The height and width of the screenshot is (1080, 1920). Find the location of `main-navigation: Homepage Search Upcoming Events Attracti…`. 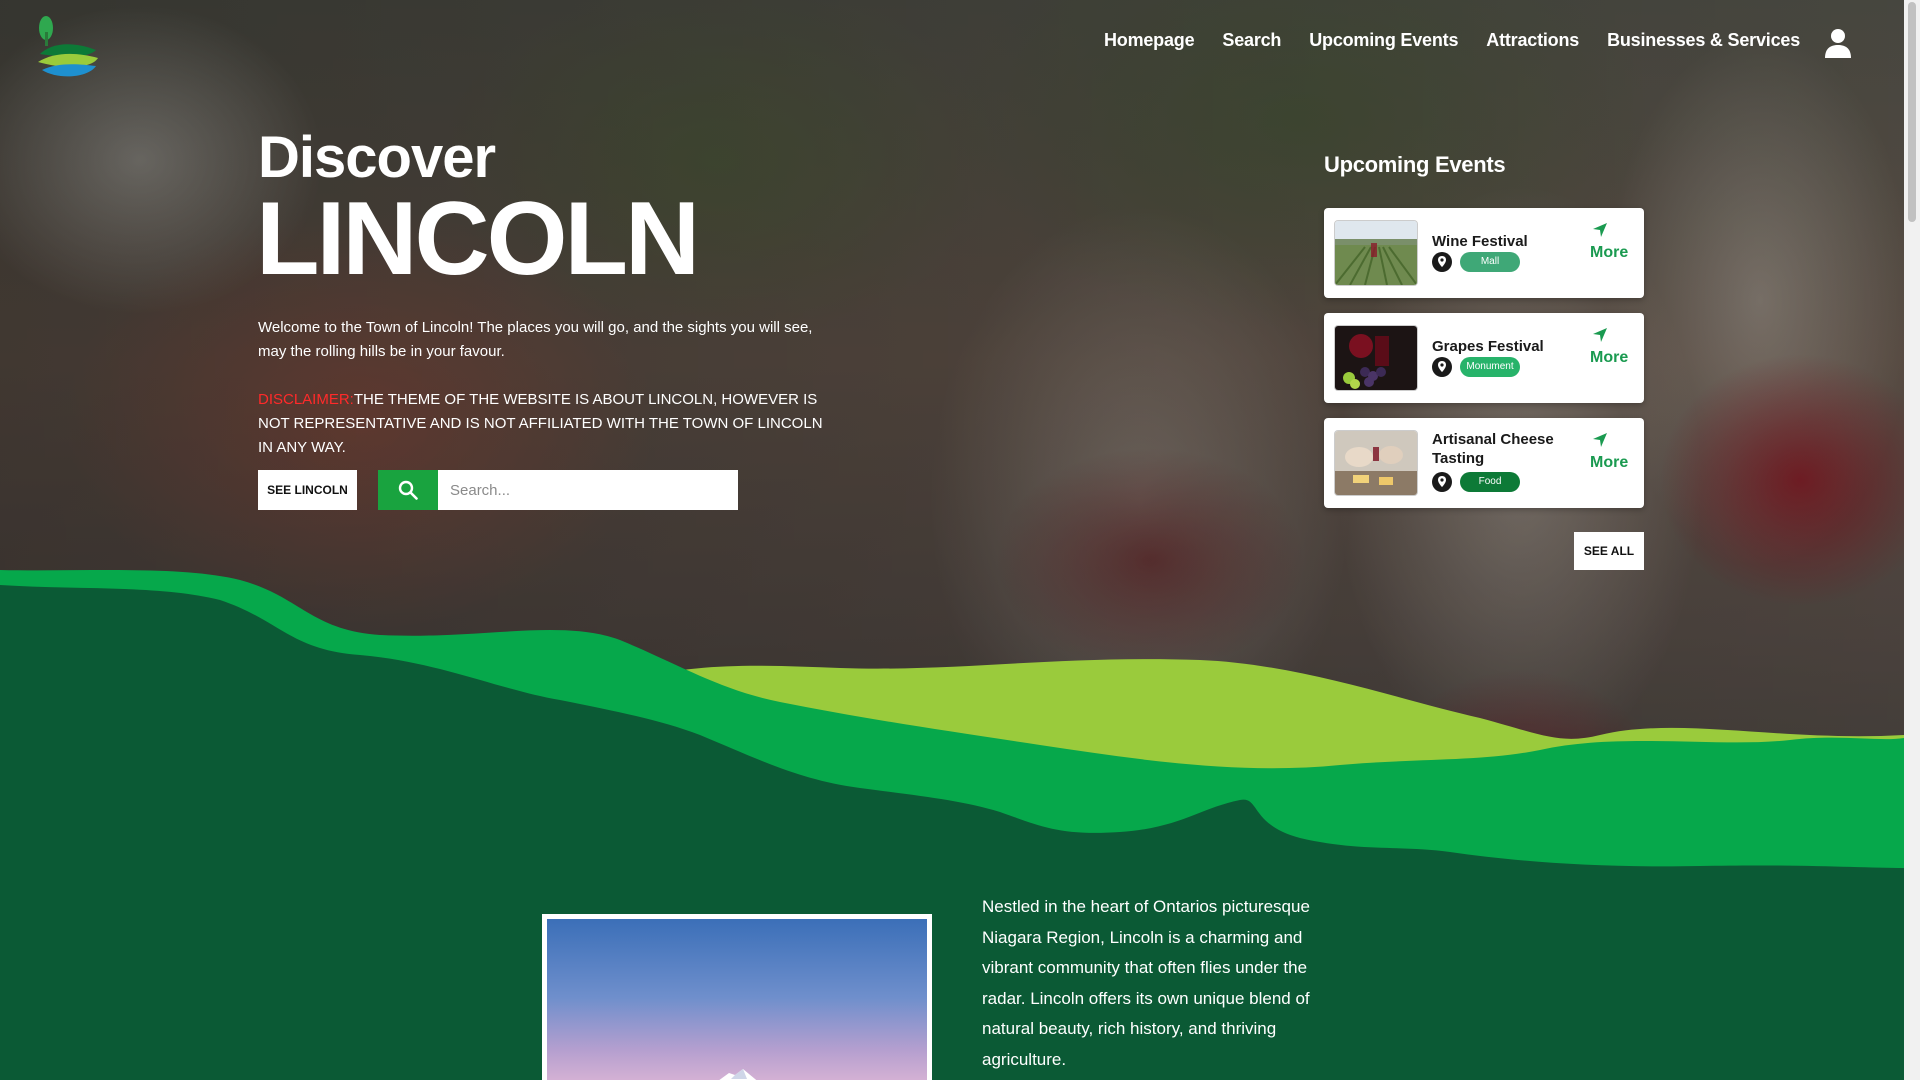

main-navigation: Homepage Search Upcoming Events Attracti… is located at coordinates (1438, 40).